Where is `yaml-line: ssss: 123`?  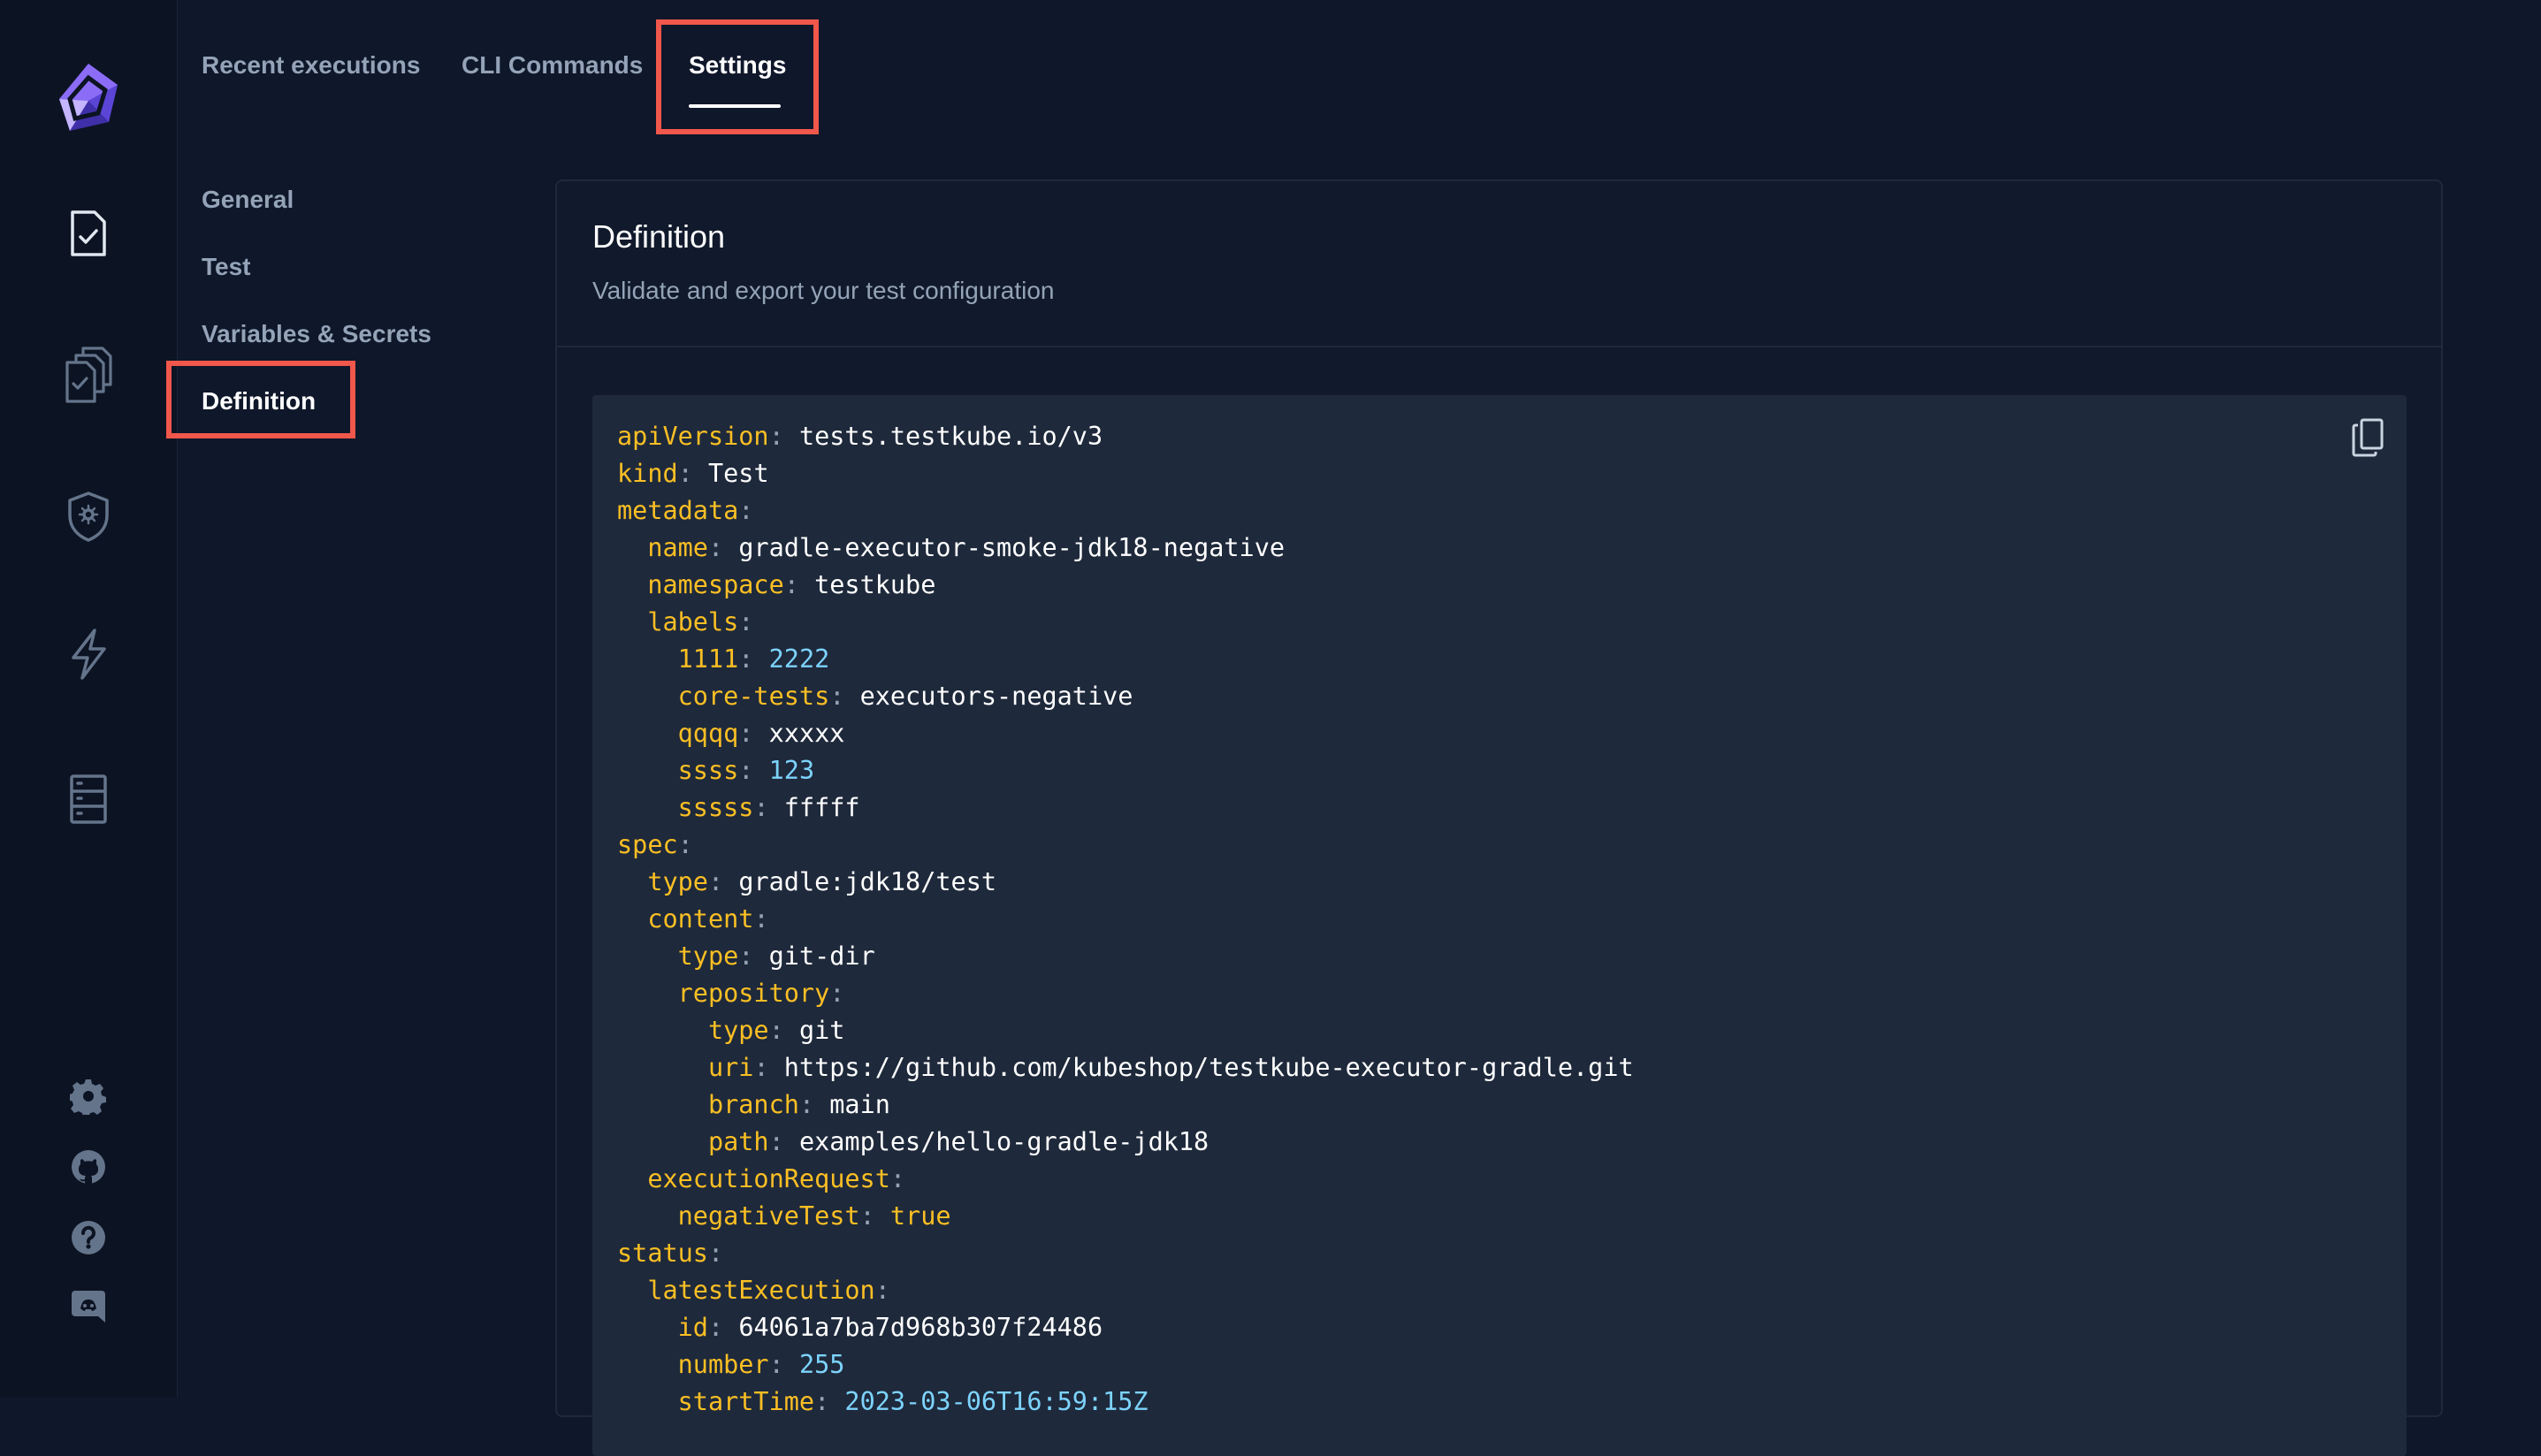 yaml-line: ssss: 123 is located at coordinates (746, 770).